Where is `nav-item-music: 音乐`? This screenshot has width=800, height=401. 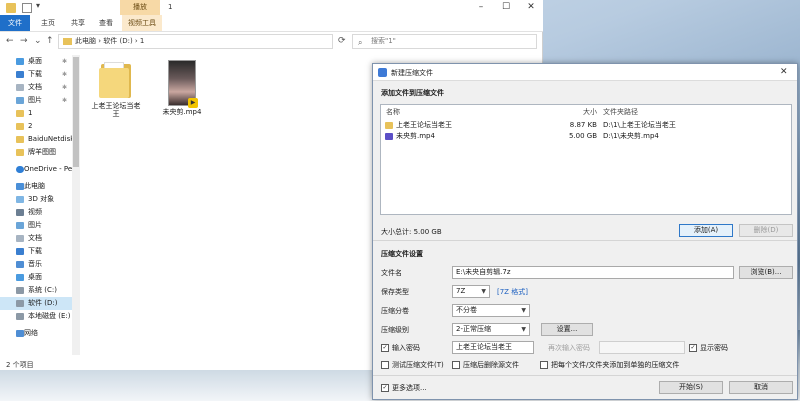
nav-item-music: 音乐 is located at coordinates (36, 264).